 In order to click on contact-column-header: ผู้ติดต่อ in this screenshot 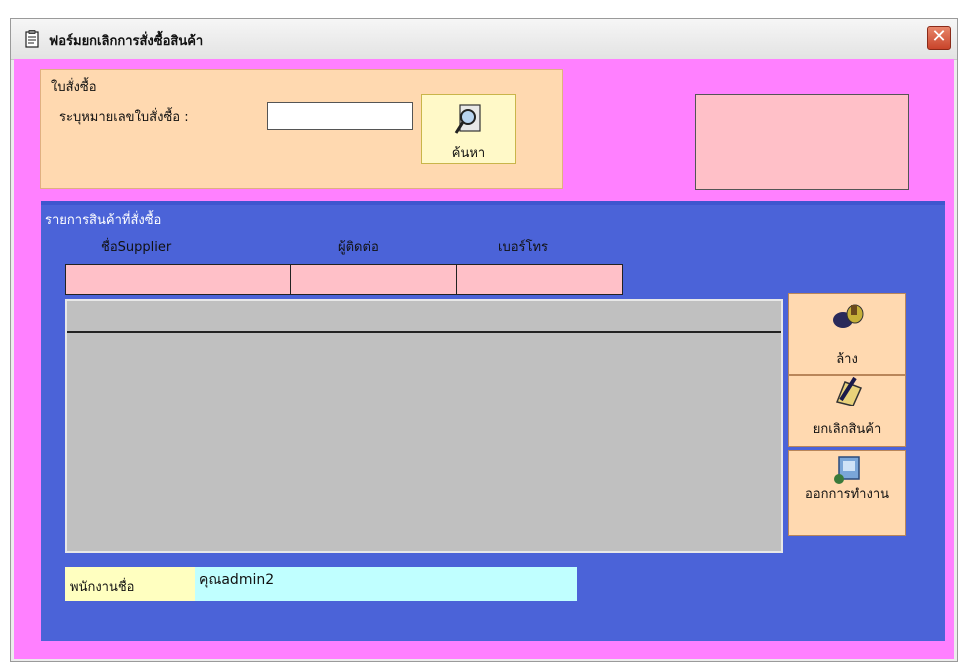, I will do `click(358, 247)`.